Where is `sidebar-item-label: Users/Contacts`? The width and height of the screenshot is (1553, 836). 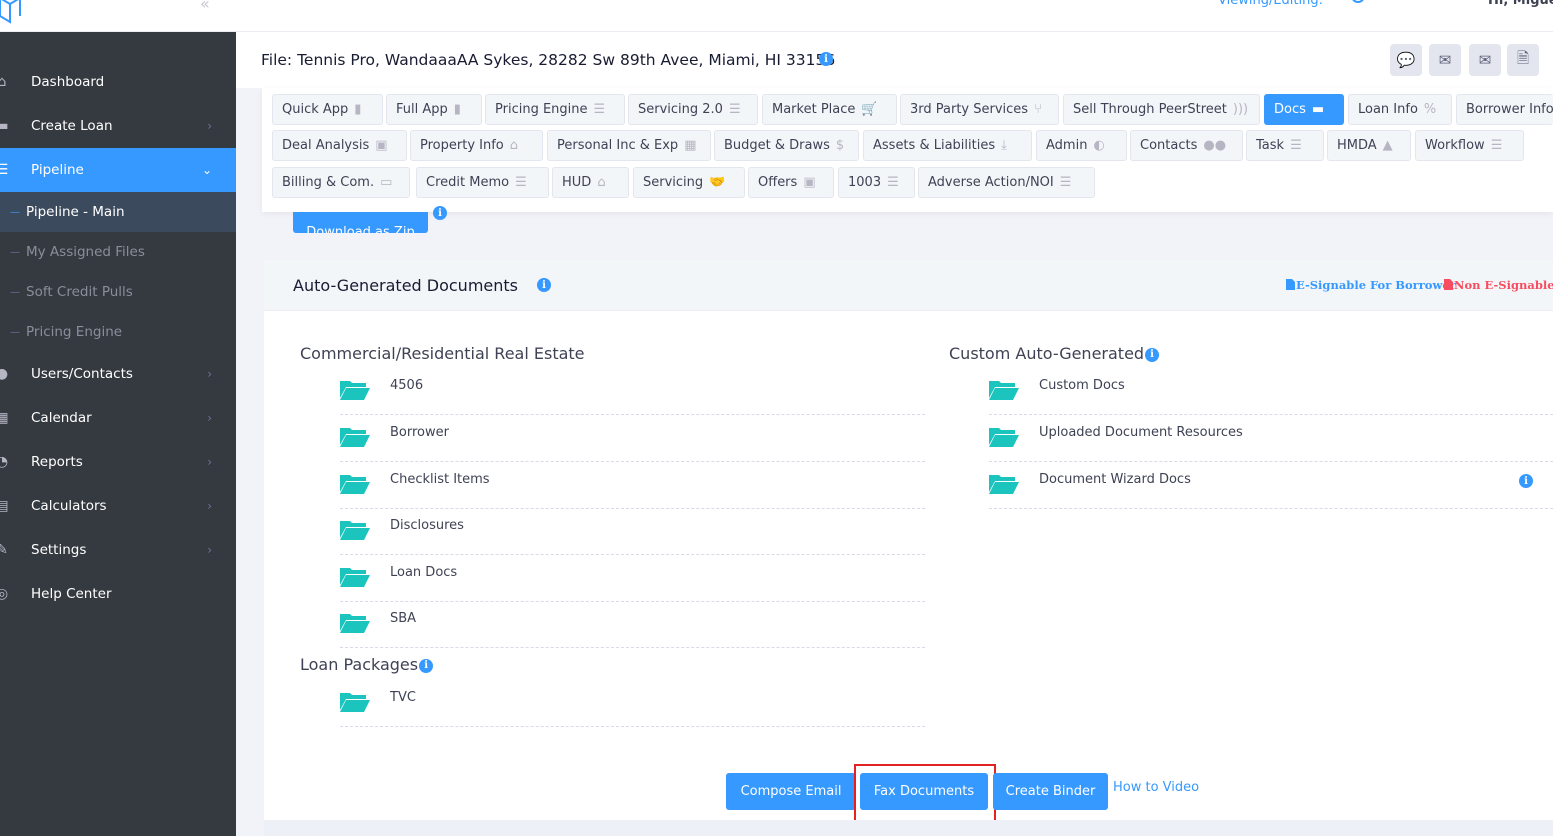 sidebar-item-label: Users/Contacts is located at coordinates (82, 374).